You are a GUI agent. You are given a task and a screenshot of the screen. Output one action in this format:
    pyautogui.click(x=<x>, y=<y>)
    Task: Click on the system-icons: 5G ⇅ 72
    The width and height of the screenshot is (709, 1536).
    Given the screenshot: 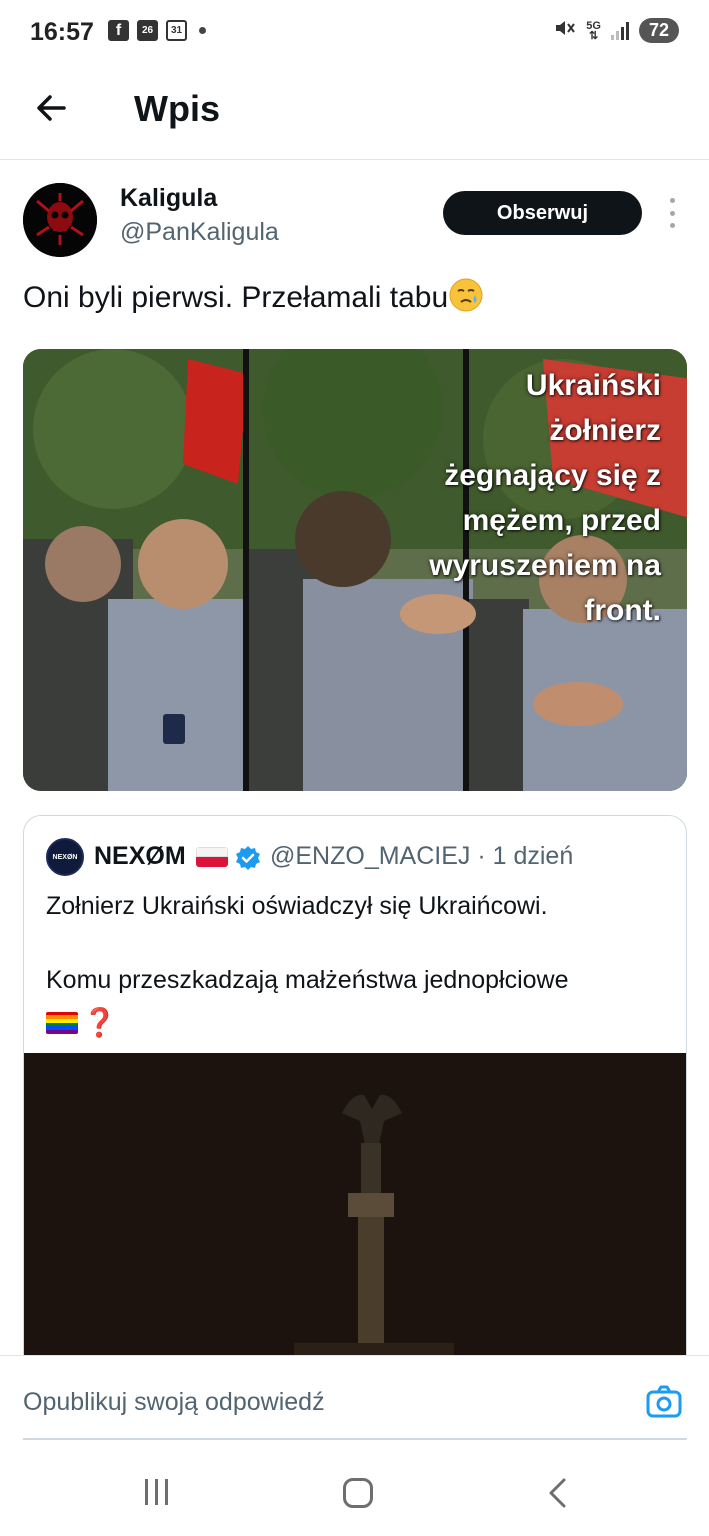 What is the action you would take?
    pyautogui.click(x=616, y=30)
    